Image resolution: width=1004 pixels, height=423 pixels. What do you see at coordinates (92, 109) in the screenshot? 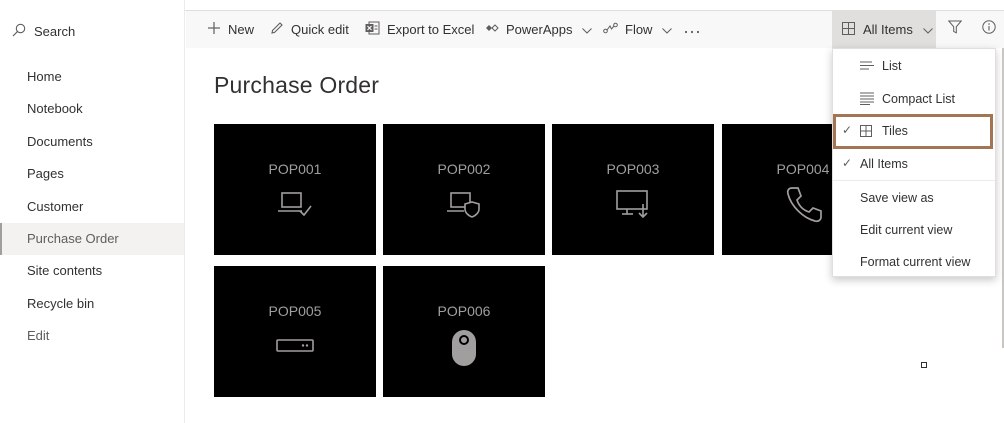
I see `nav-item-notebook: Notebook` at bounding box center [92, 109].